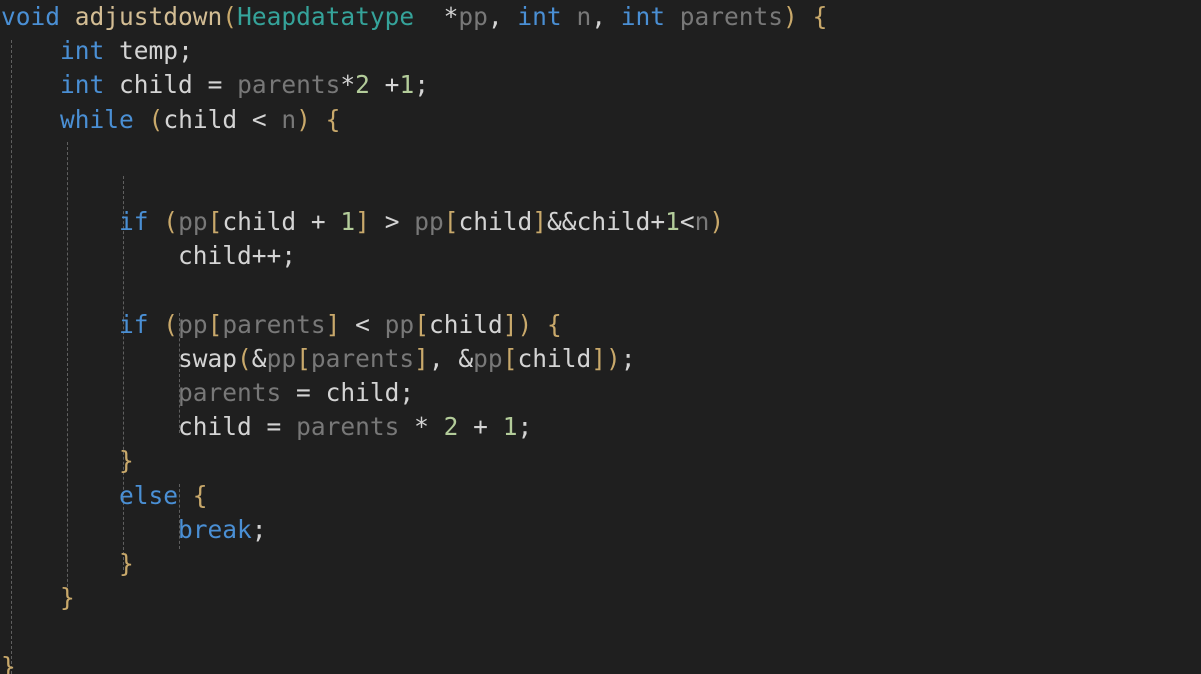 The width and height of the screenshot is (1201, 674). I want to click on code-line-4: while (child < n) {, so click(600, 120).